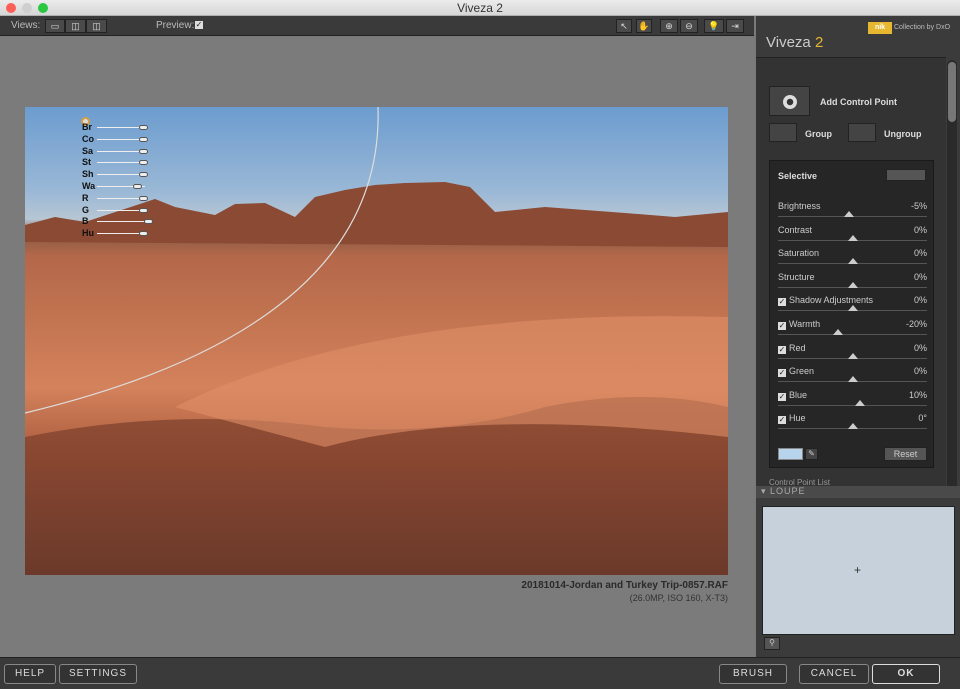 Image resolution: width=960 pixels, height=689 pixels. I want to click on add-control-point-button, so click(789, 101).